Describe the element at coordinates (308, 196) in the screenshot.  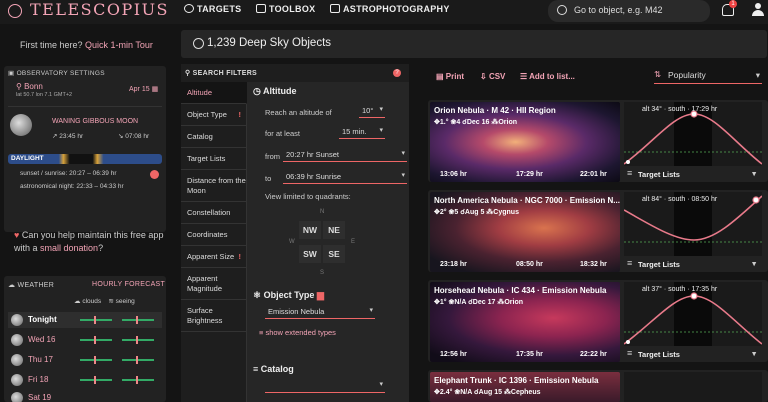
I see `quadrants-label: View limited to quadrants:` at that location.